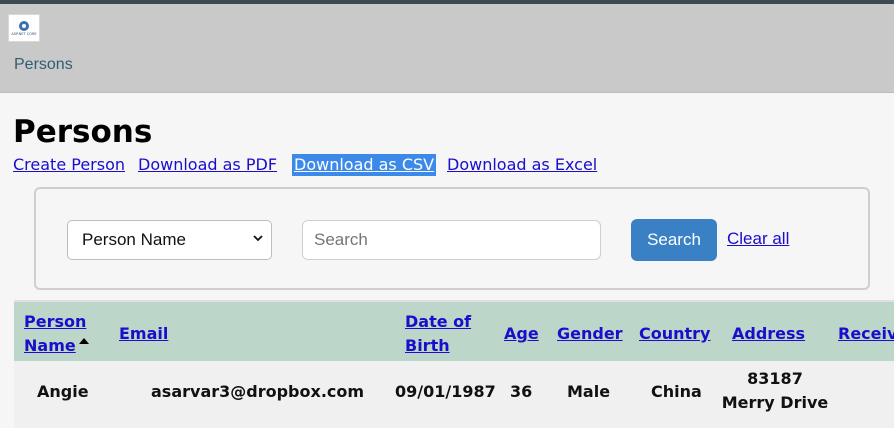 This screenshot has width=894, height=428. What do you see at coordinates (775, 390) in the screenshot?
I see `cell-address: 83187 Merry Drive` at bounding box center [775, 390].